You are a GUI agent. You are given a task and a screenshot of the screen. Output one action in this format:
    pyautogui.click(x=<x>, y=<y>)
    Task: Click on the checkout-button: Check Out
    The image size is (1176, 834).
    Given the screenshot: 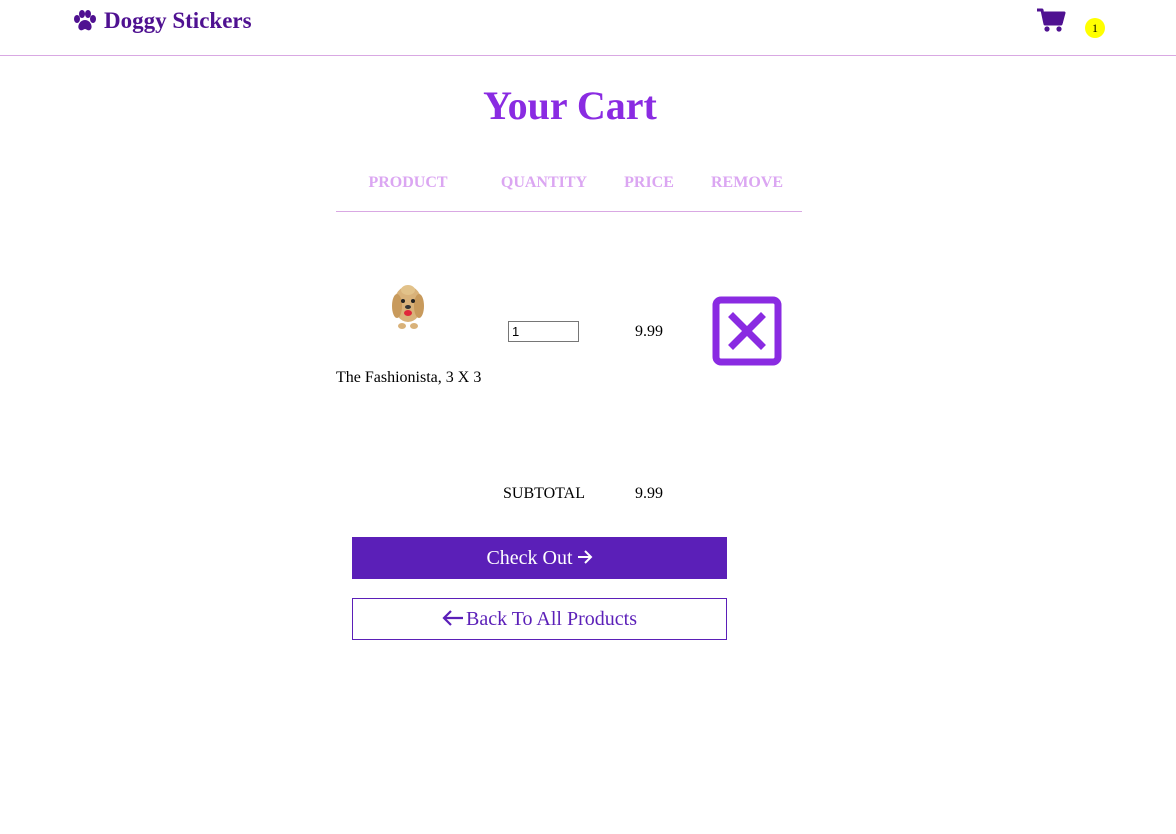 What is the action you would take?
    pyautogui.click(x=539, y=558)
    